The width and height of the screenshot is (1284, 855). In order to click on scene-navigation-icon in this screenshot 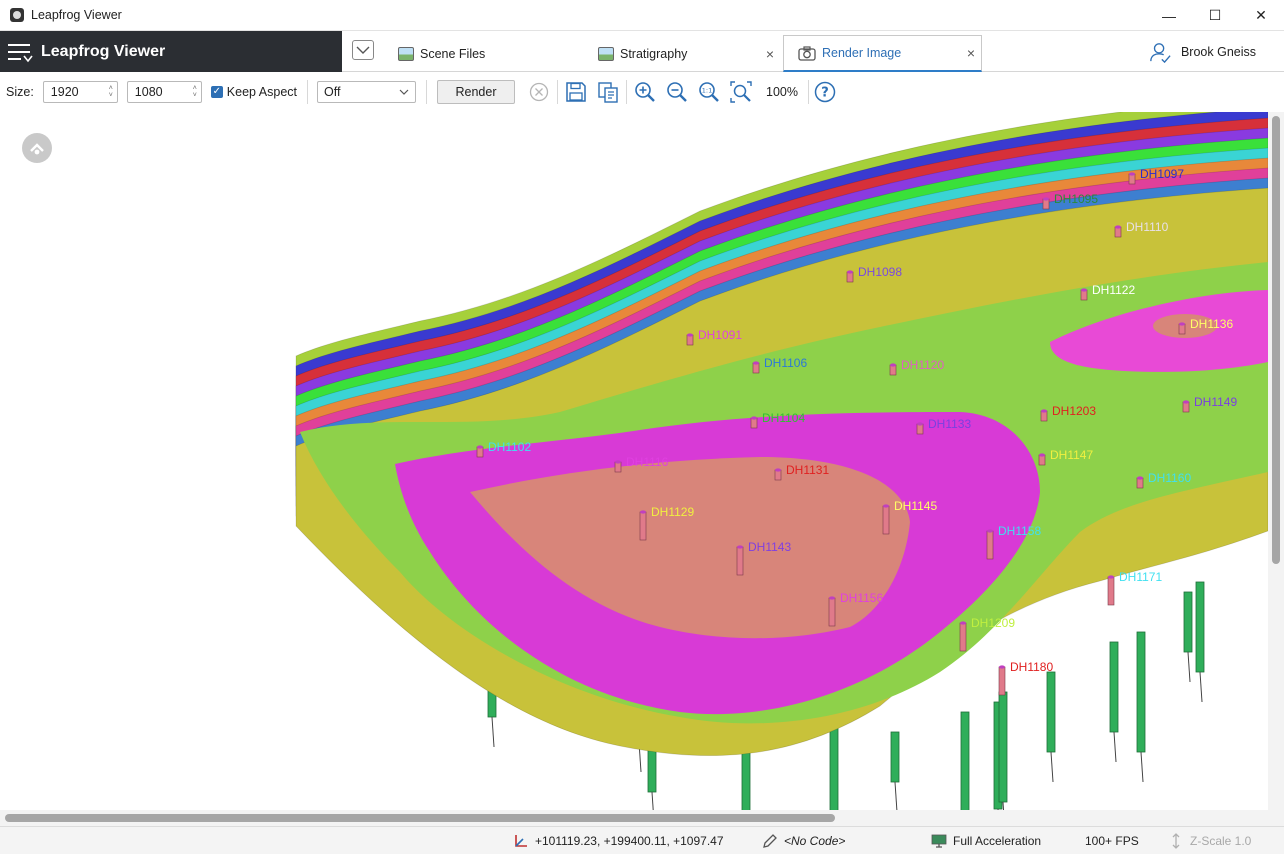, I will do `click(37, 148)`.